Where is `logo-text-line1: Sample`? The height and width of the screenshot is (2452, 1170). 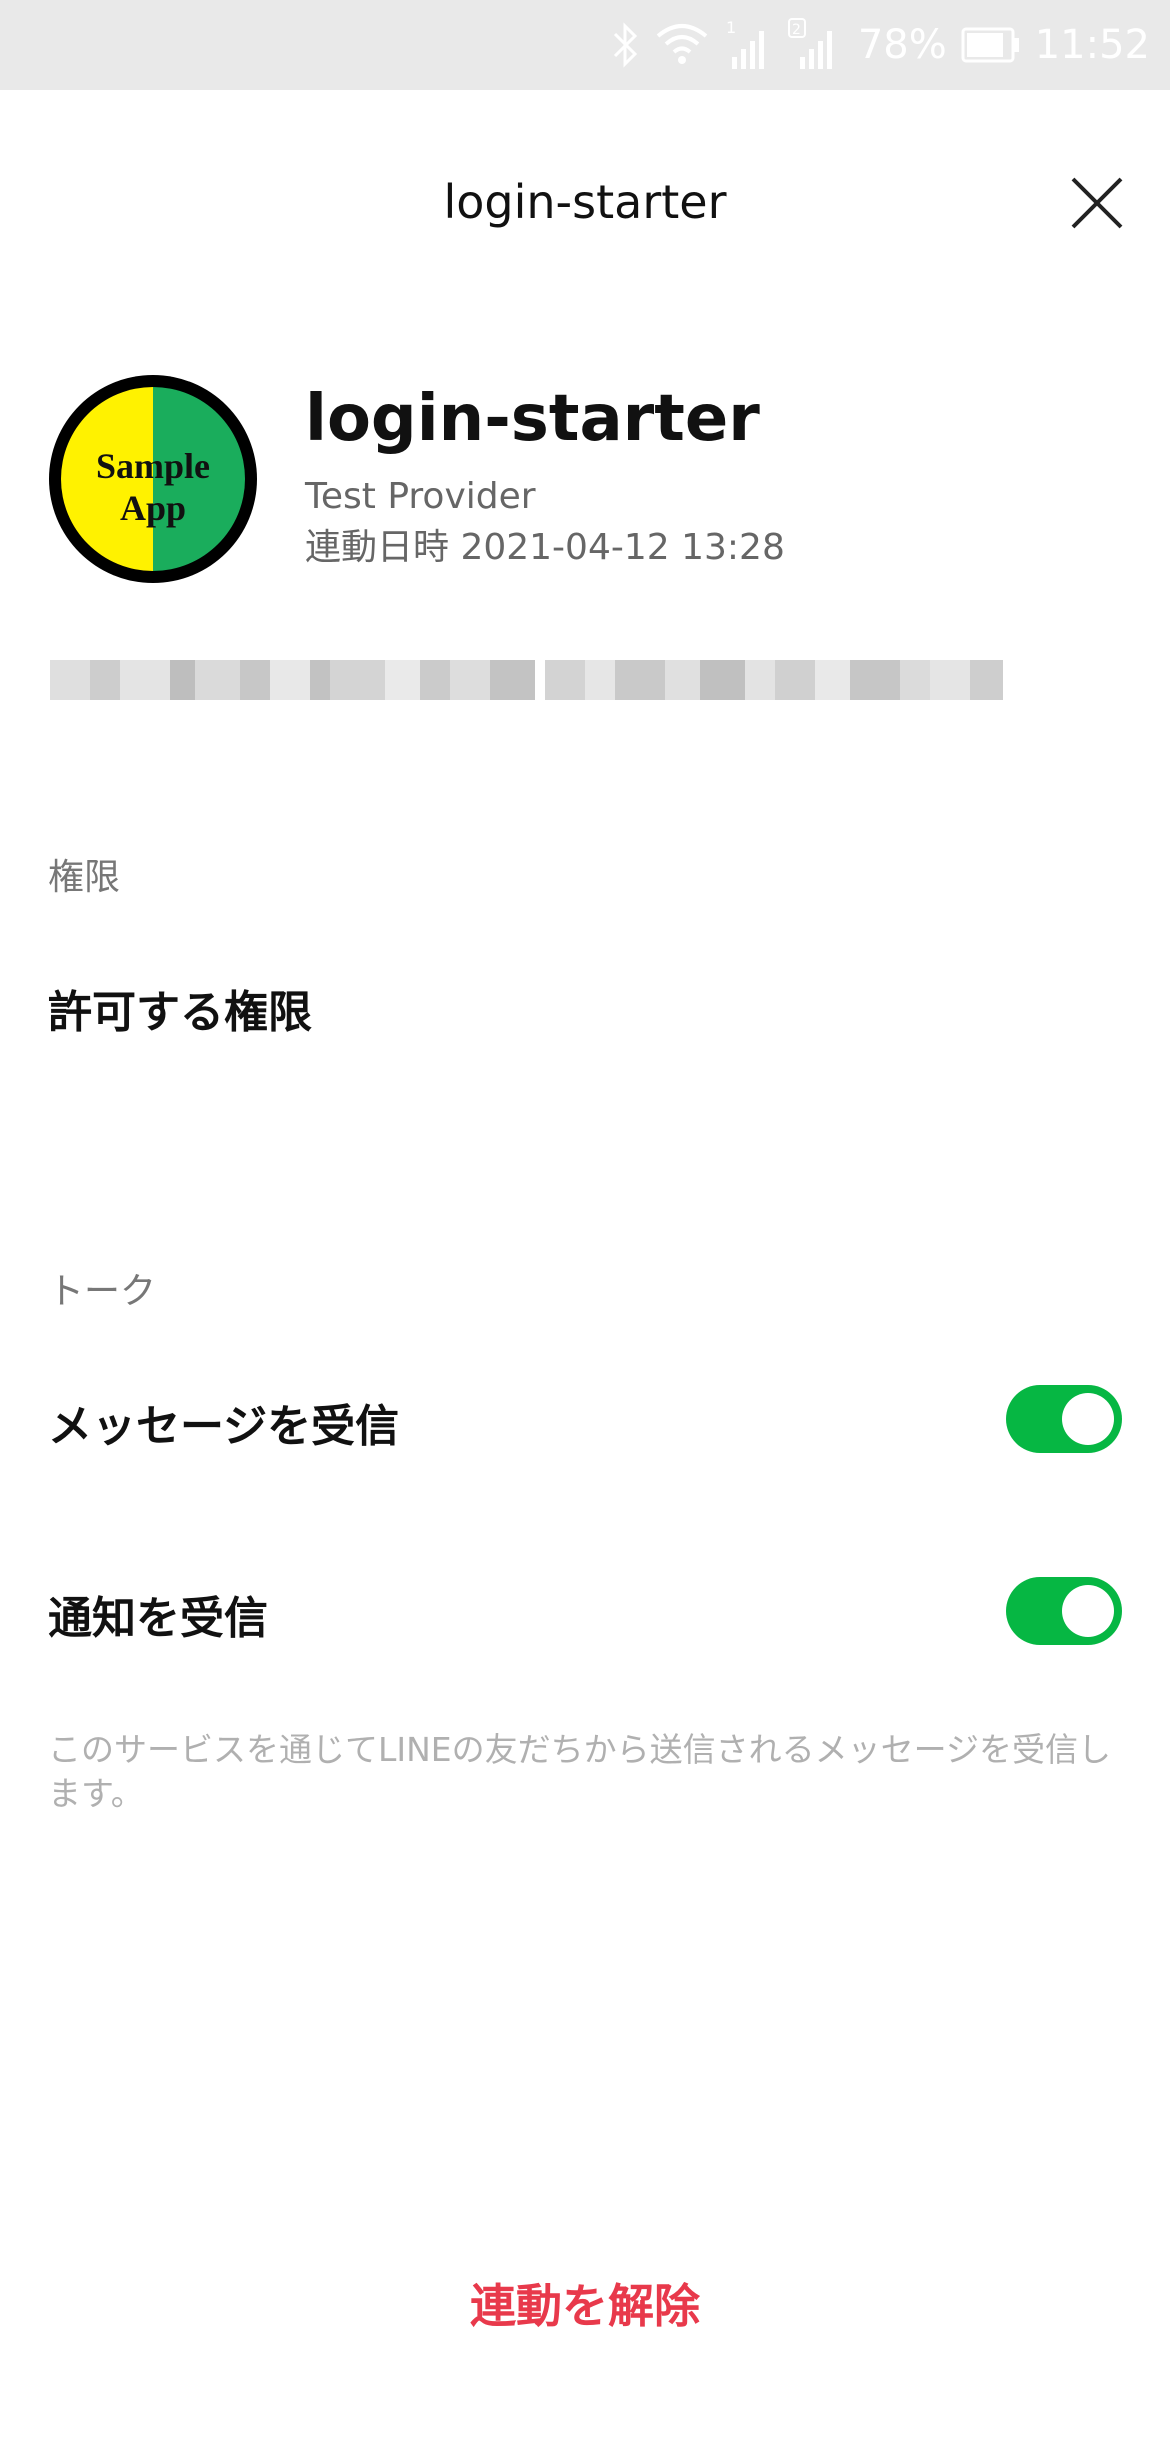
logo-text-line1: Sample is located at coordinates (153, 466).